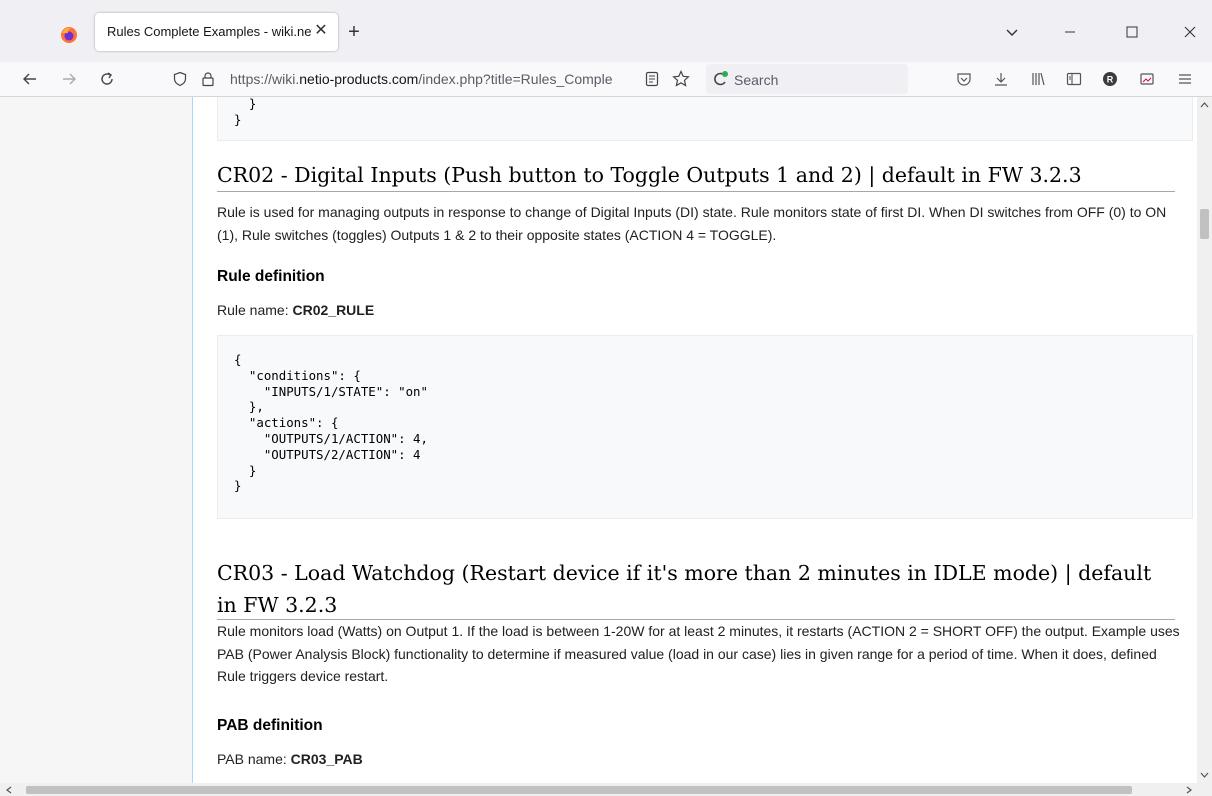  Describe the element at coordinates (756, 80) in the screenshot. I see `search-placeholder: Search` at that location.